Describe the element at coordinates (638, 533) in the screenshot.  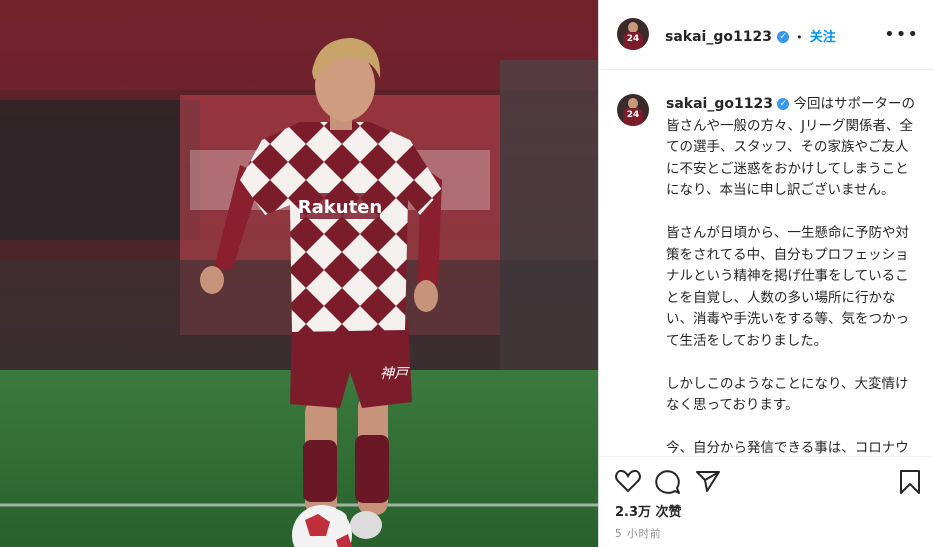
I see `post-time: 5 小时前` at that location.